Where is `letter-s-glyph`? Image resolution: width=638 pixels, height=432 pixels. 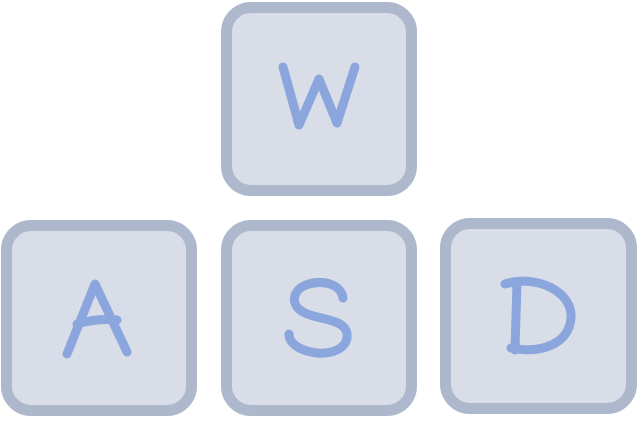
letter-s-glyph is located at coordinates (318, 318).